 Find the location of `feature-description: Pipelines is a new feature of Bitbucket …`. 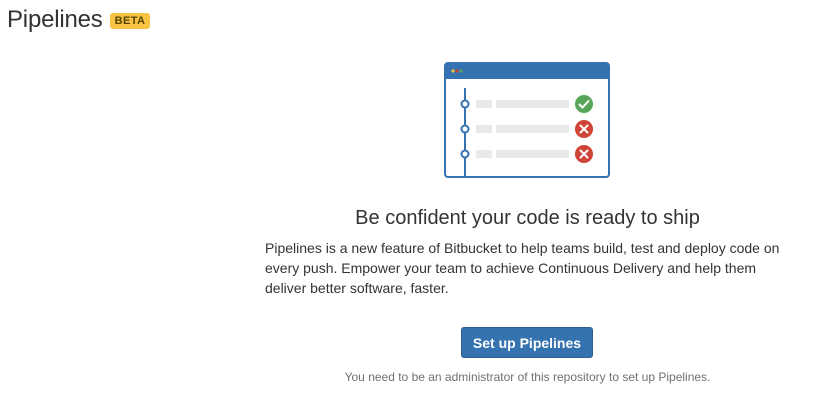

feature-description: Pipelines is a new feature of Bitbucket … is located at coordinates (522, 268).